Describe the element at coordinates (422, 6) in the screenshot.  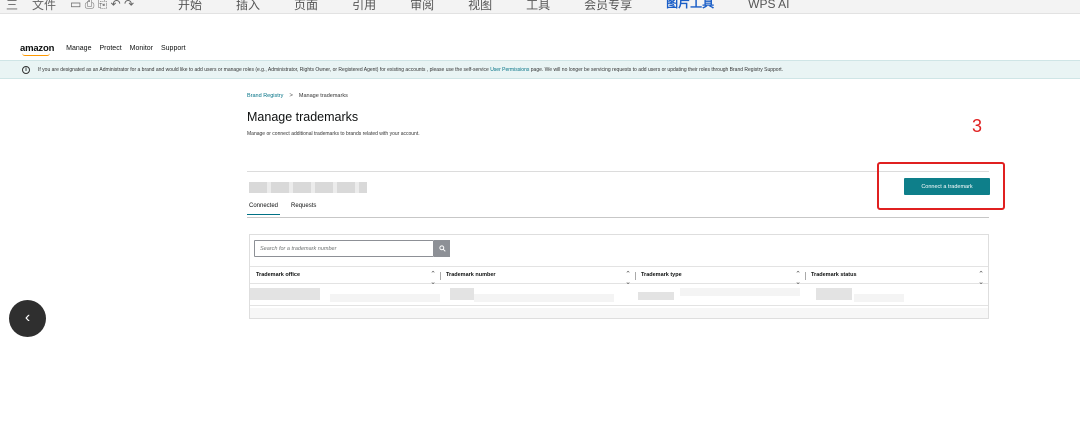
I see `wps-tab-review: 审阅` at that location.